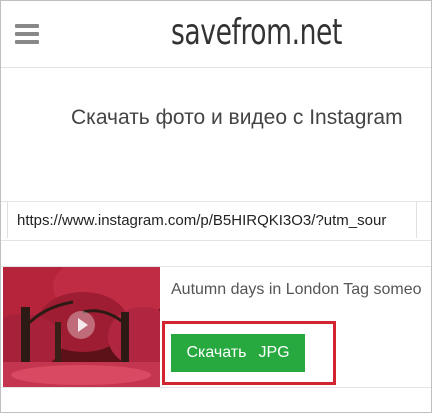  What do you see at coordinates (27, 34) in the screenshot?
I see `hamburger-menu-icon` at bounding box center [27, 34].